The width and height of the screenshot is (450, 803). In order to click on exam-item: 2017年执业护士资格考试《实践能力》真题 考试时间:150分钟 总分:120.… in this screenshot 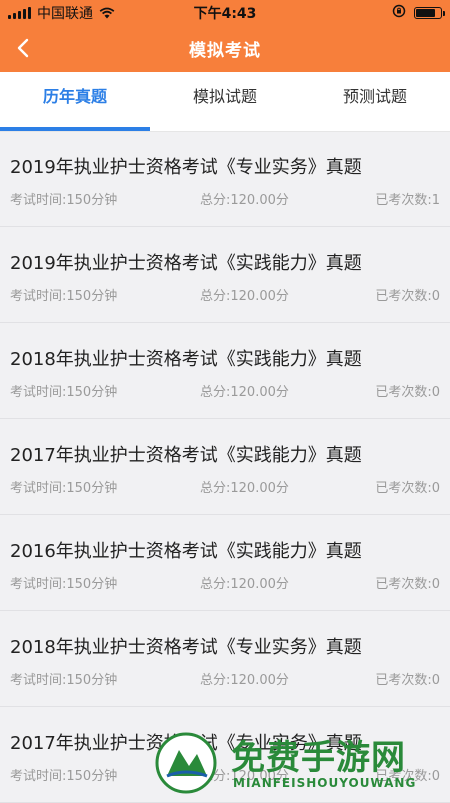, I will do `click(225, 467)`.